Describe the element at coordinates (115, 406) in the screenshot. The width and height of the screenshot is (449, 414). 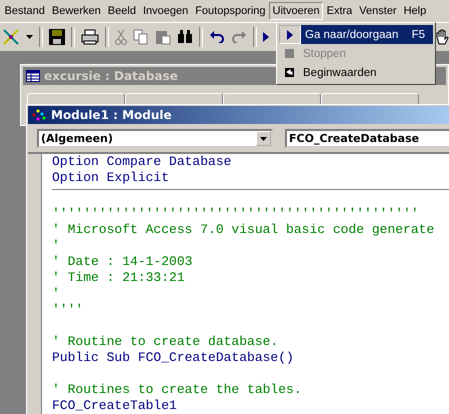
I see `code-line: FCO_CreateTable1` at that location.